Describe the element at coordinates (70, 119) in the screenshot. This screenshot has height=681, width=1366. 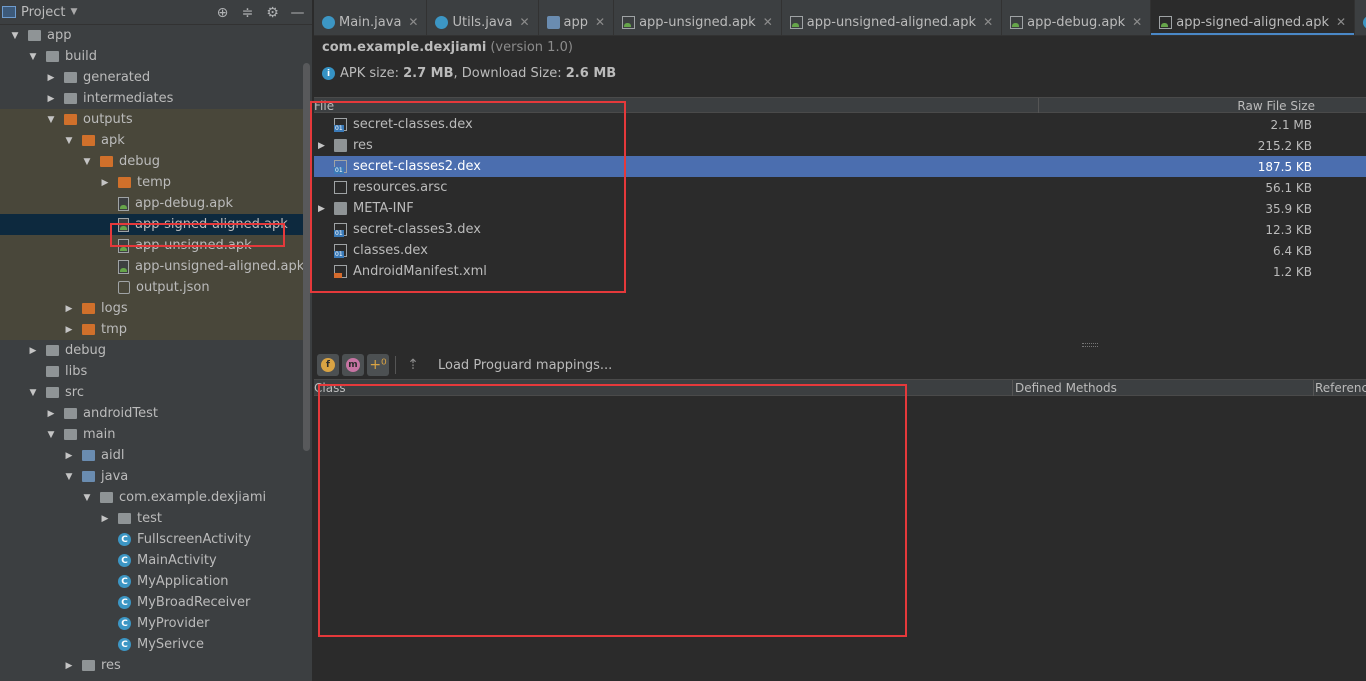
I see `folder-orange-icon` at that location.